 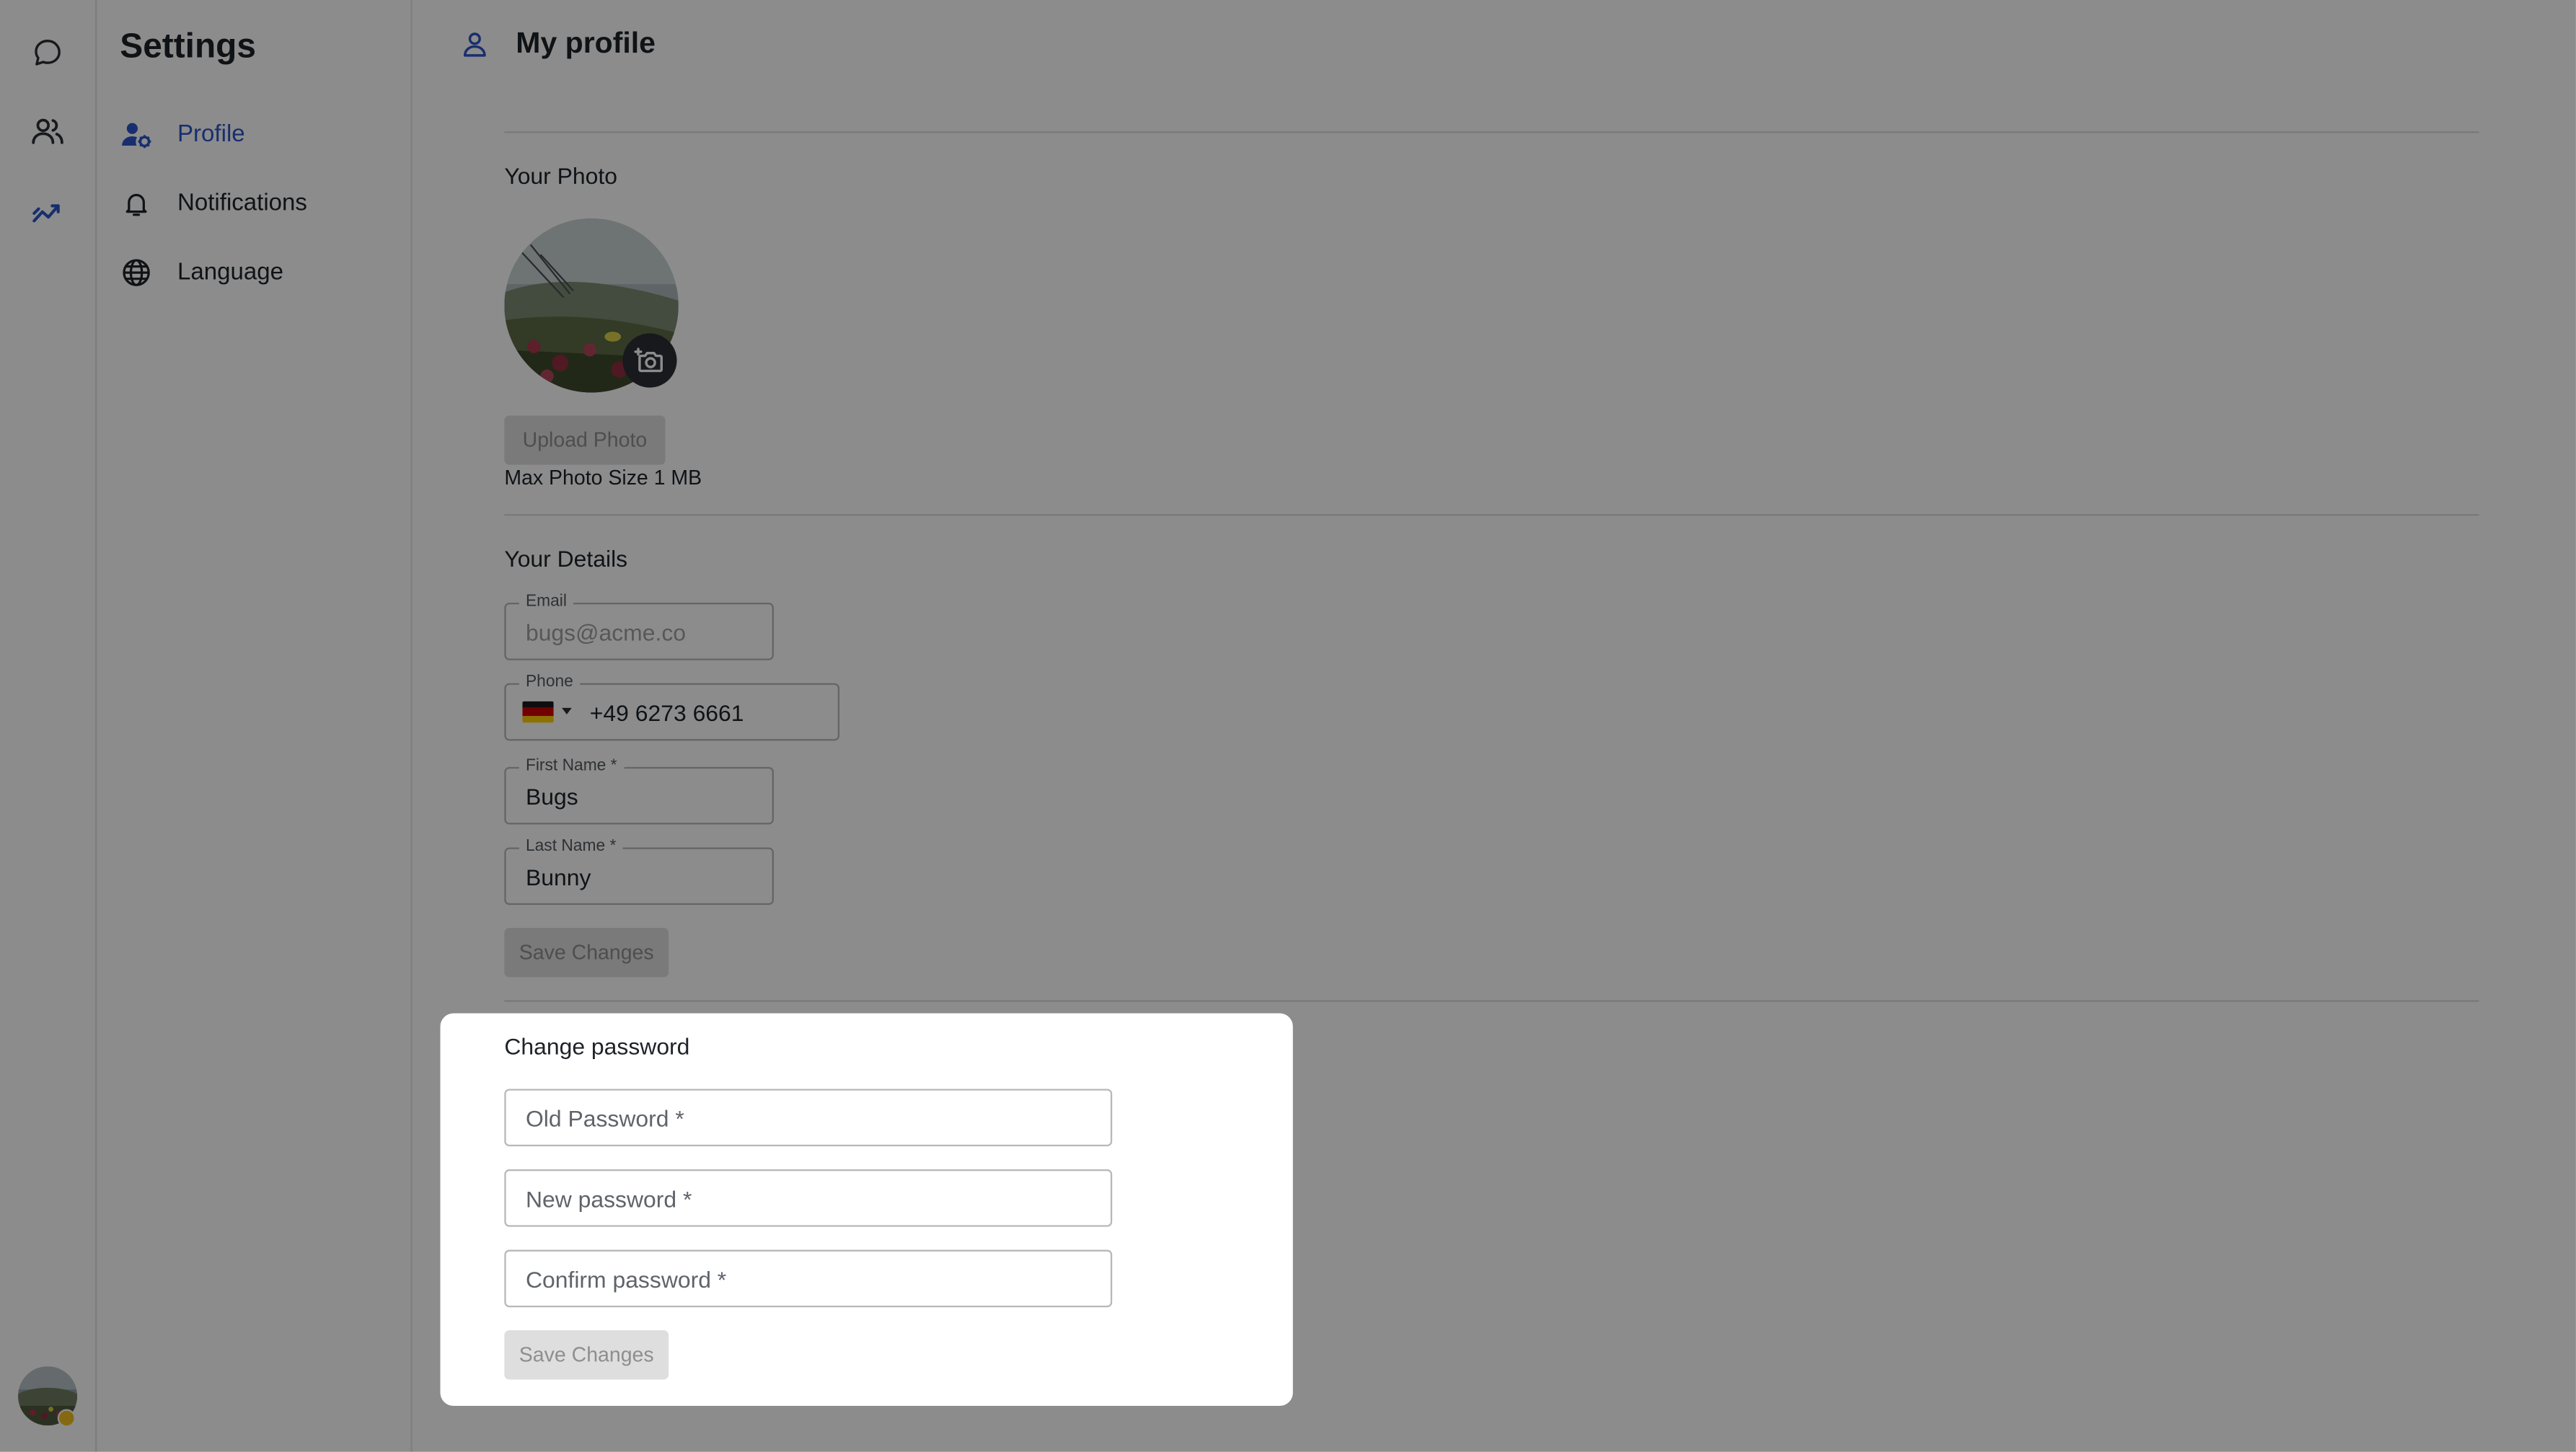 I want to click on new-password-input, so click(x=808, y=1198).